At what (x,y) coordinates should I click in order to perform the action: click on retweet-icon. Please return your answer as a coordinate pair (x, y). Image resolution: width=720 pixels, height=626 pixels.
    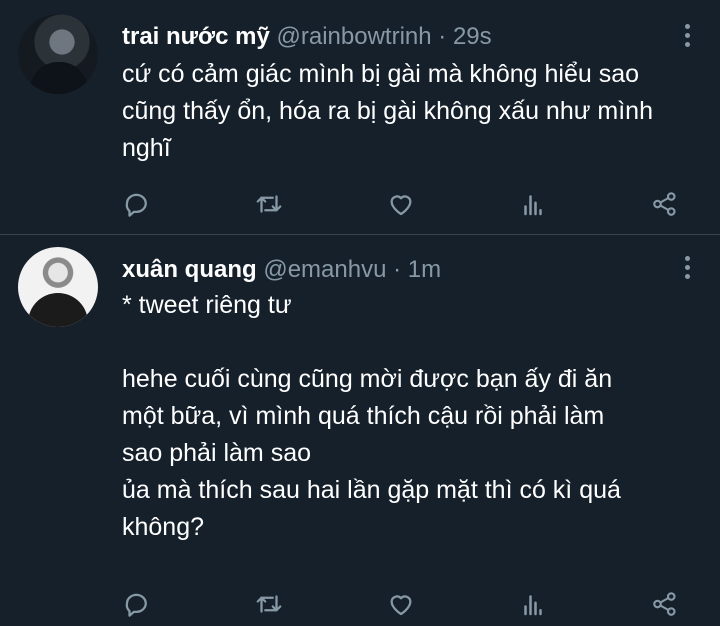
    Looking at the image, I should click on (269, 604).